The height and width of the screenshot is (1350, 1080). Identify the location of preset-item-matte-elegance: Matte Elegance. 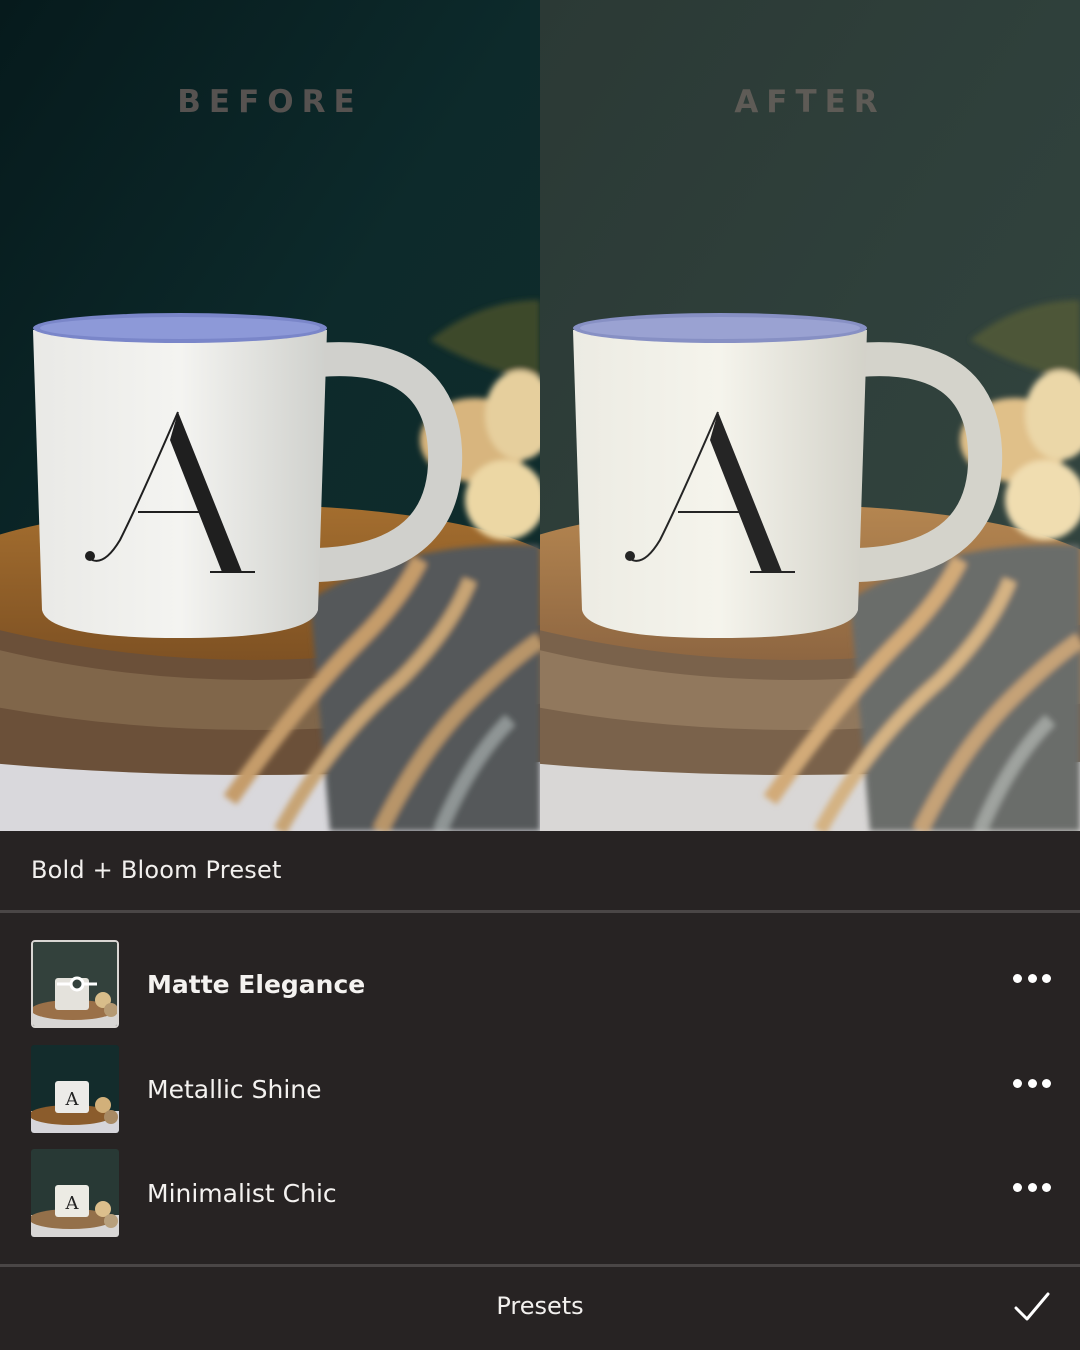
(540, 985).